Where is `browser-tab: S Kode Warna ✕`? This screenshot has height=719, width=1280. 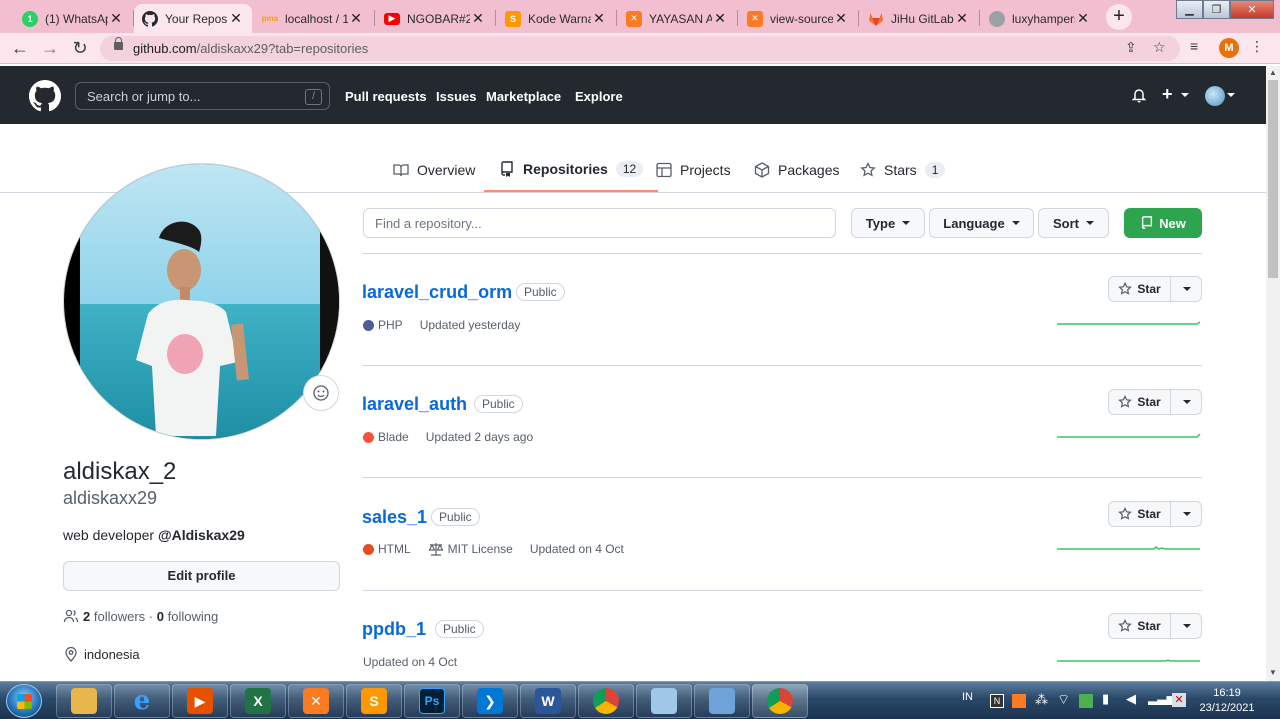
browser-tab: S Kode Warna ✕ is located at coordinates (556, 18).